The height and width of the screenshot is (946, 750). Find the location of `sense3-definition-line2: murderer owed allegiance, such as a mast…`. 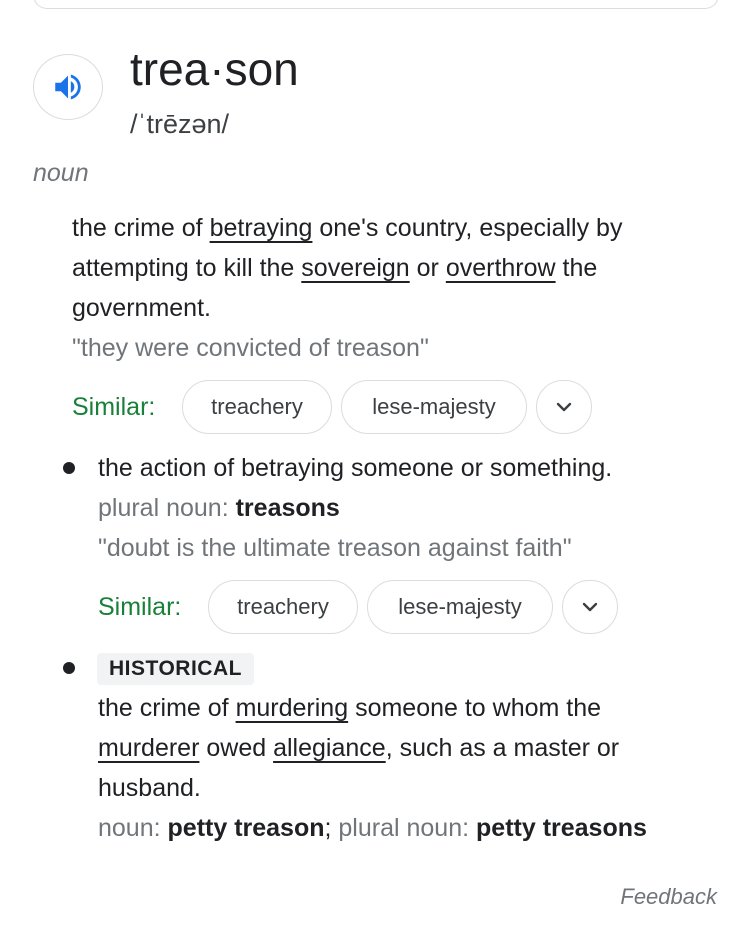

sense3-definition-line2: murderer owed allegiance, such as a mast… is located at coordinates (359, 748).